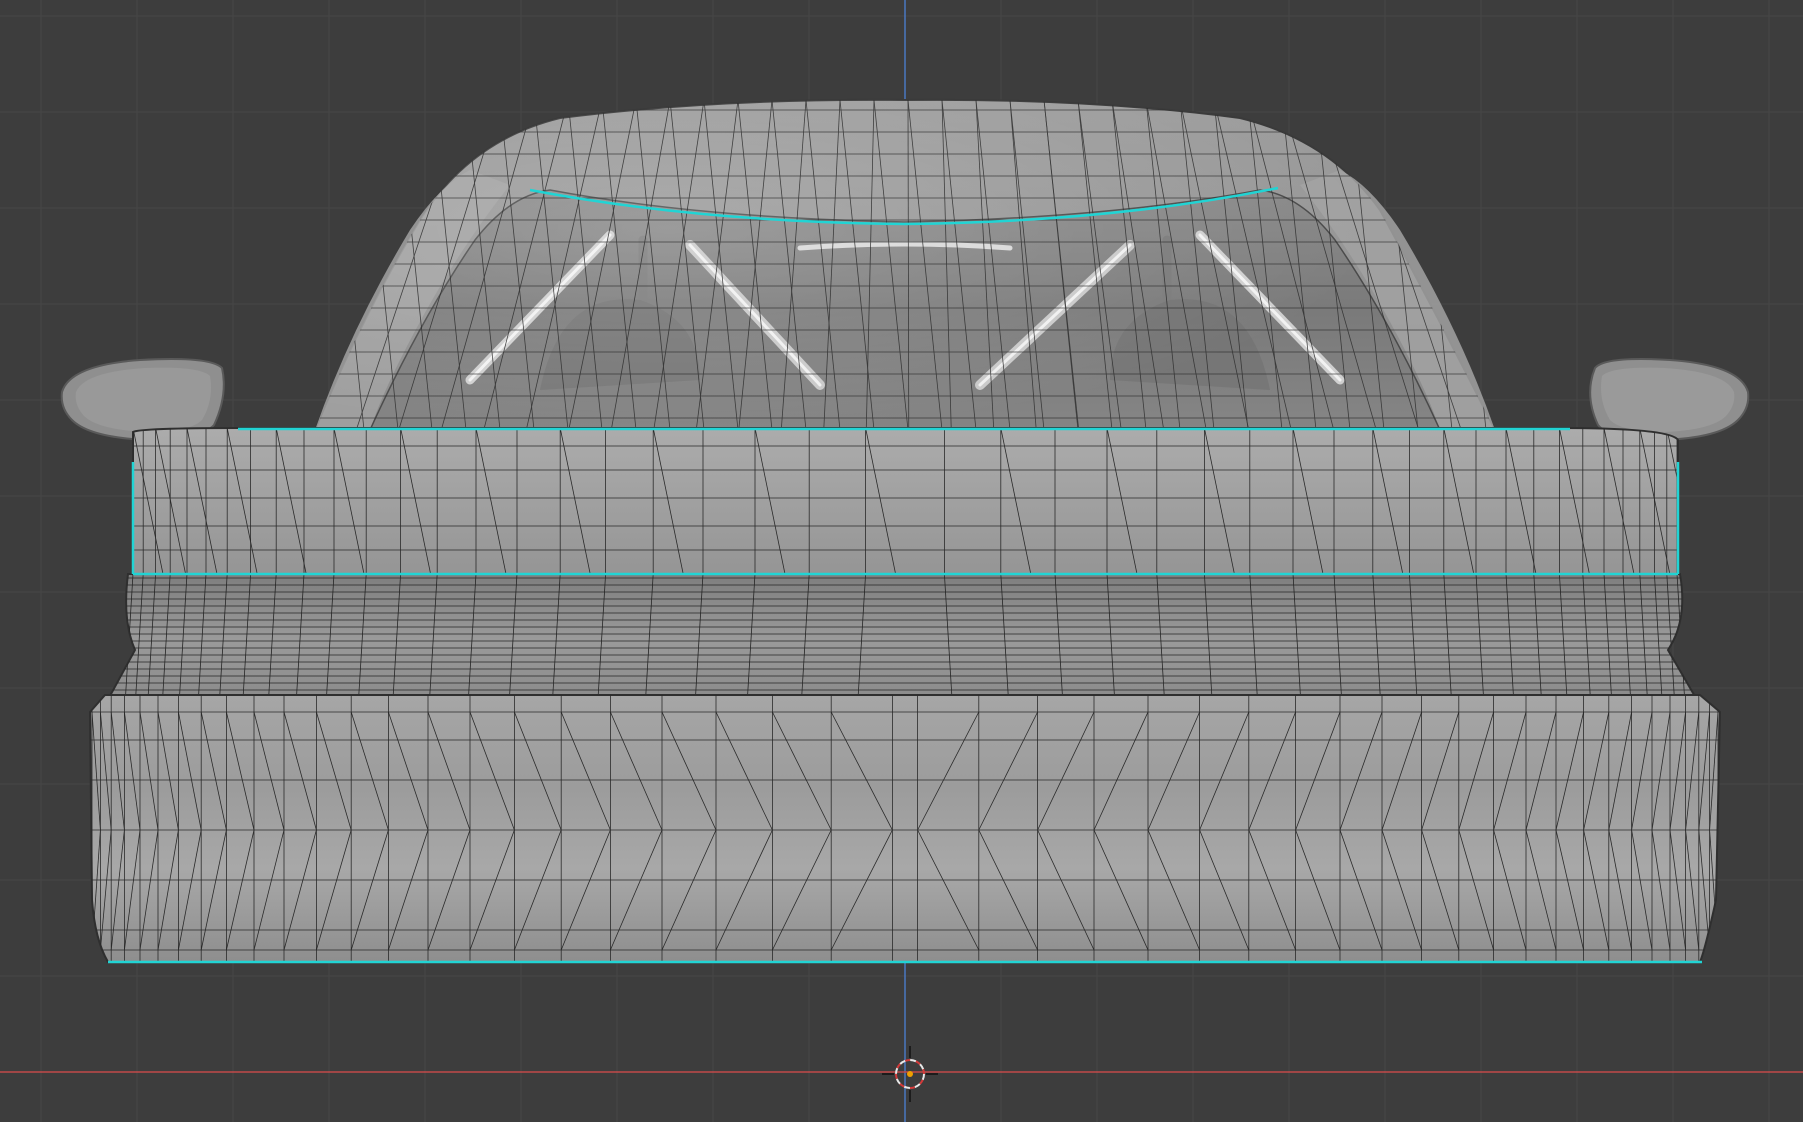  I want to click on mesh-edge, so click(1490, 265).